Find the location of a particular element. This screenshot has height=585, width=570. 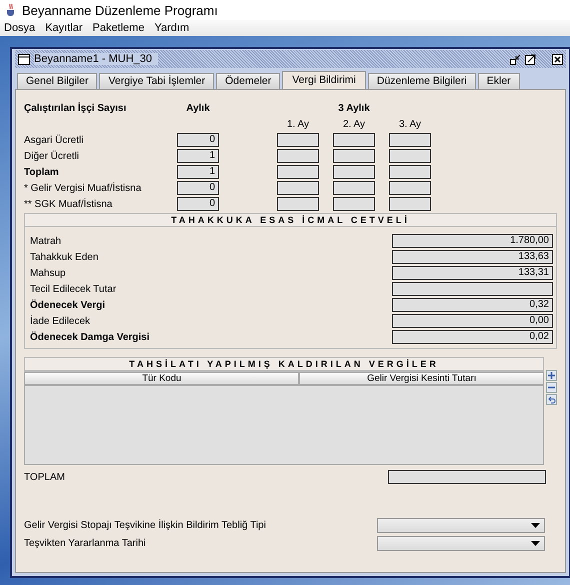

total-field is located at coordinates (467, 477).